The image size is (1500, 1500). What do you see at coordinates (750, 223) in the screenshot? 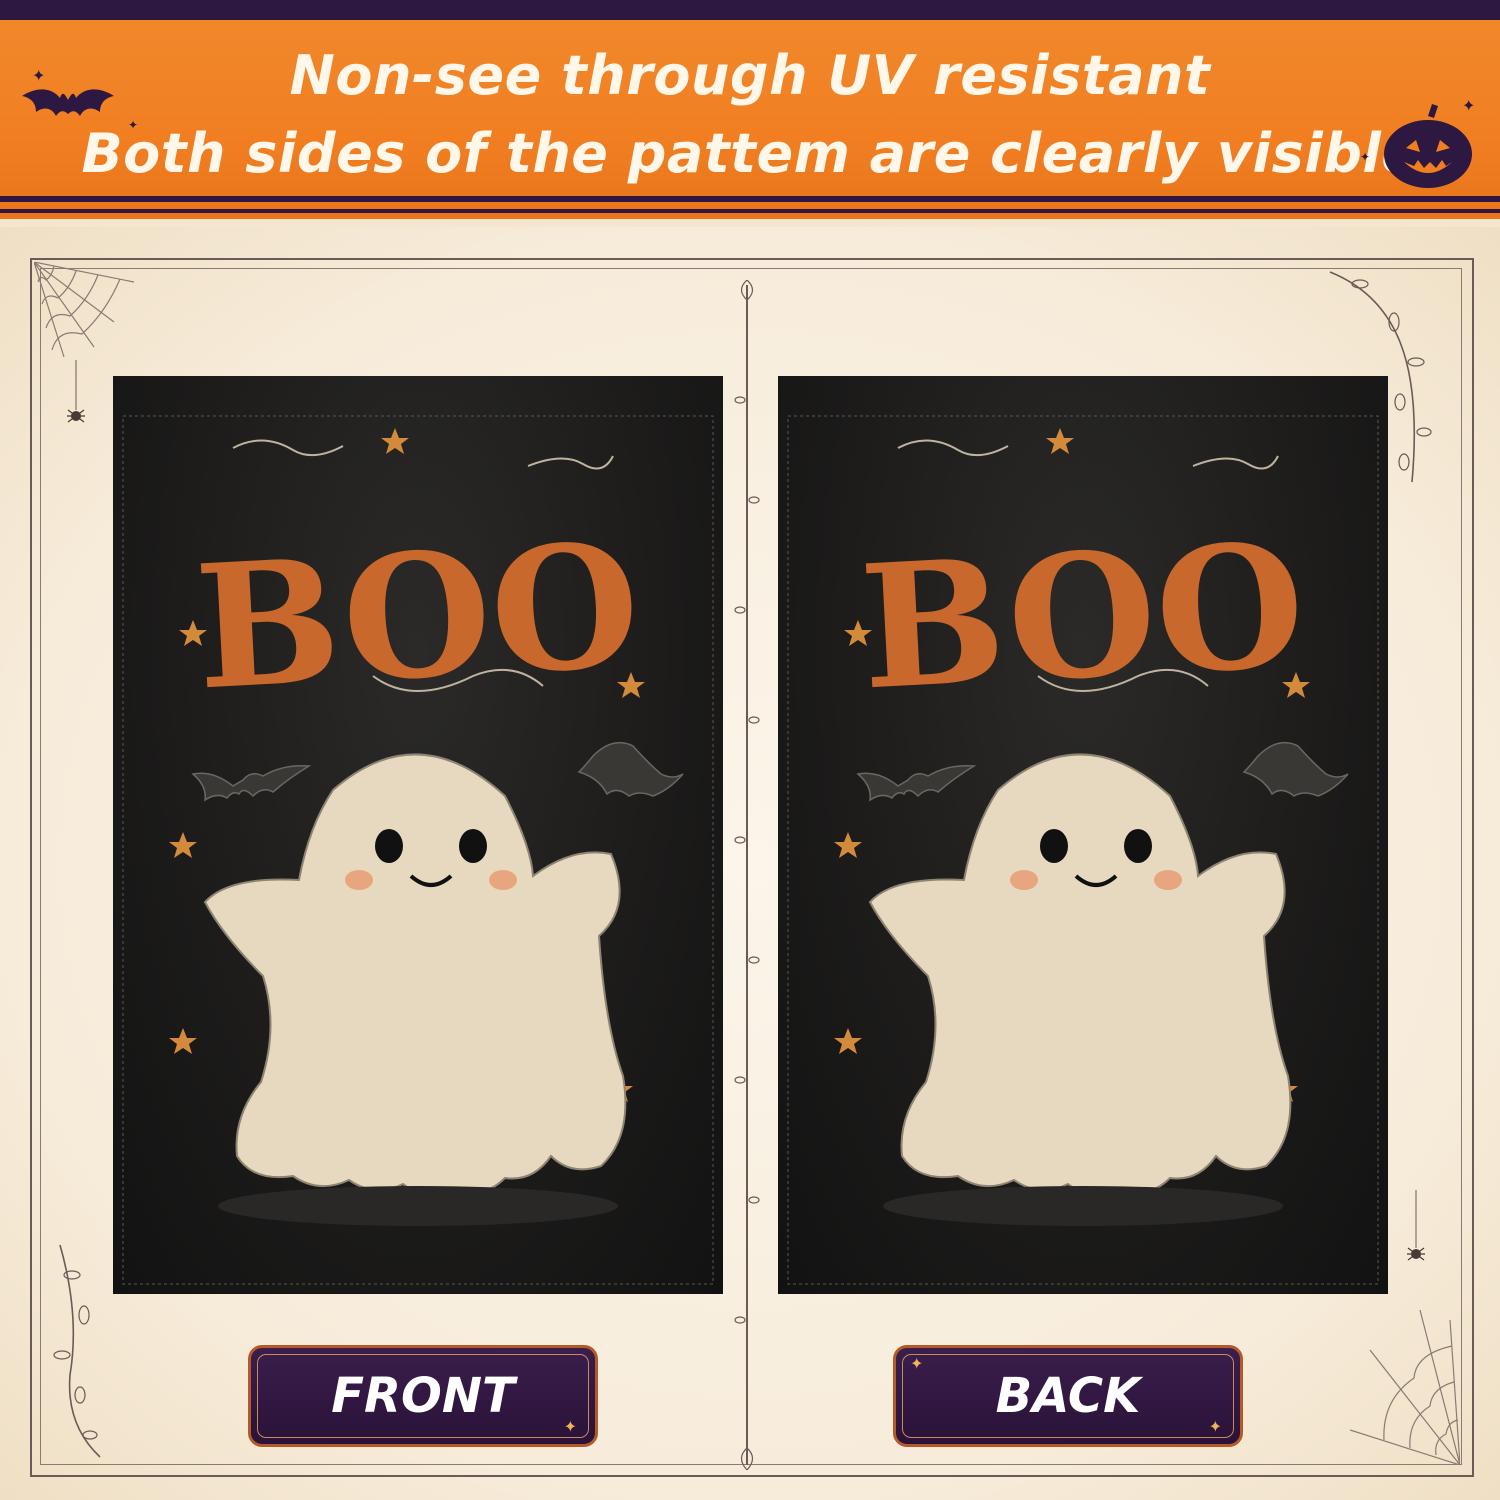
I see `banner-bottom-edge` at bounding box center [750, 223].